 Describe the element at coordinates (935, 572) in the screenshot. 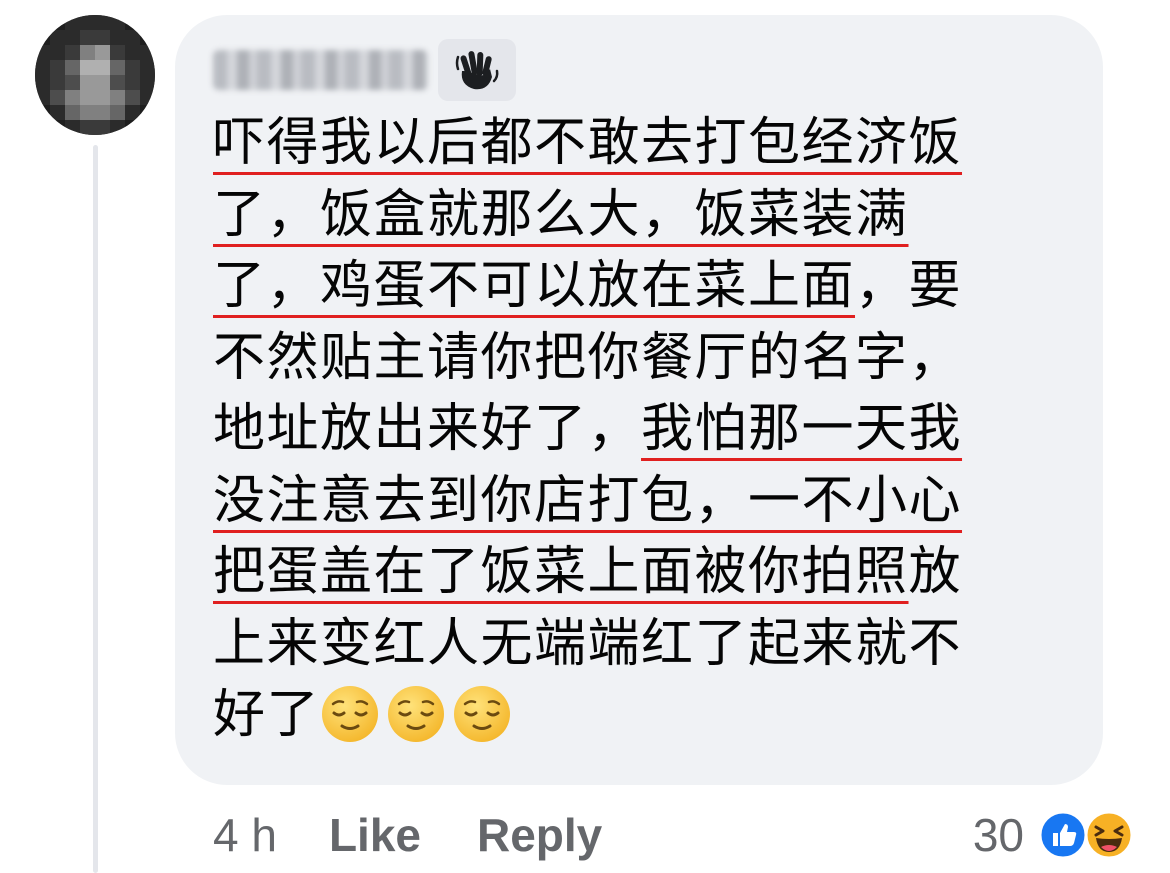

I see `text-segment: 放` at that location.